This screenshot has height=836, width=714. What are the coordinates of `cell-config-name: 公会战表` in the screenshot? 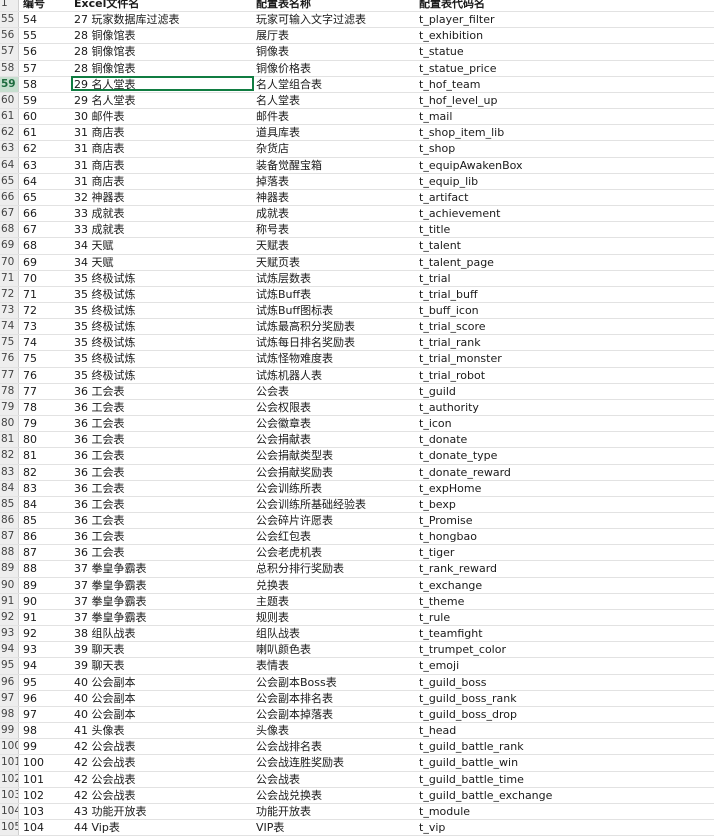 It's located at (336, 779).